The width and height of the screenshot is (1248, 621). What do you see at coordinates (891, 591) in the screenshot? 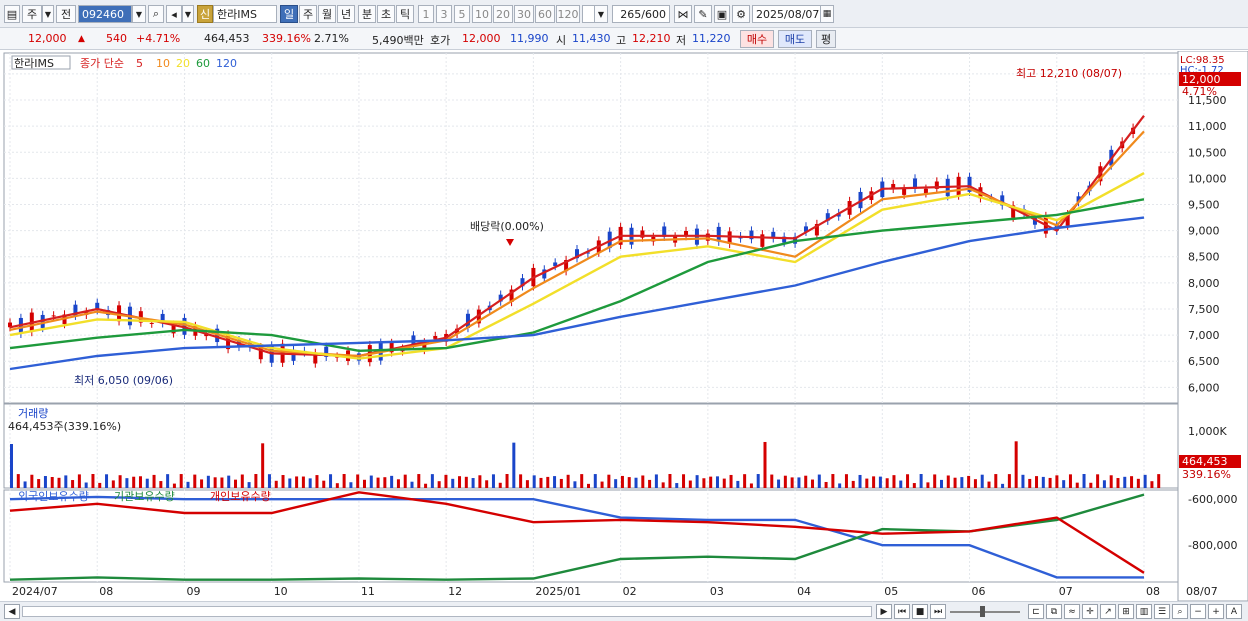
I see `time-axis-label: 05` at bounding box center [891, 591].